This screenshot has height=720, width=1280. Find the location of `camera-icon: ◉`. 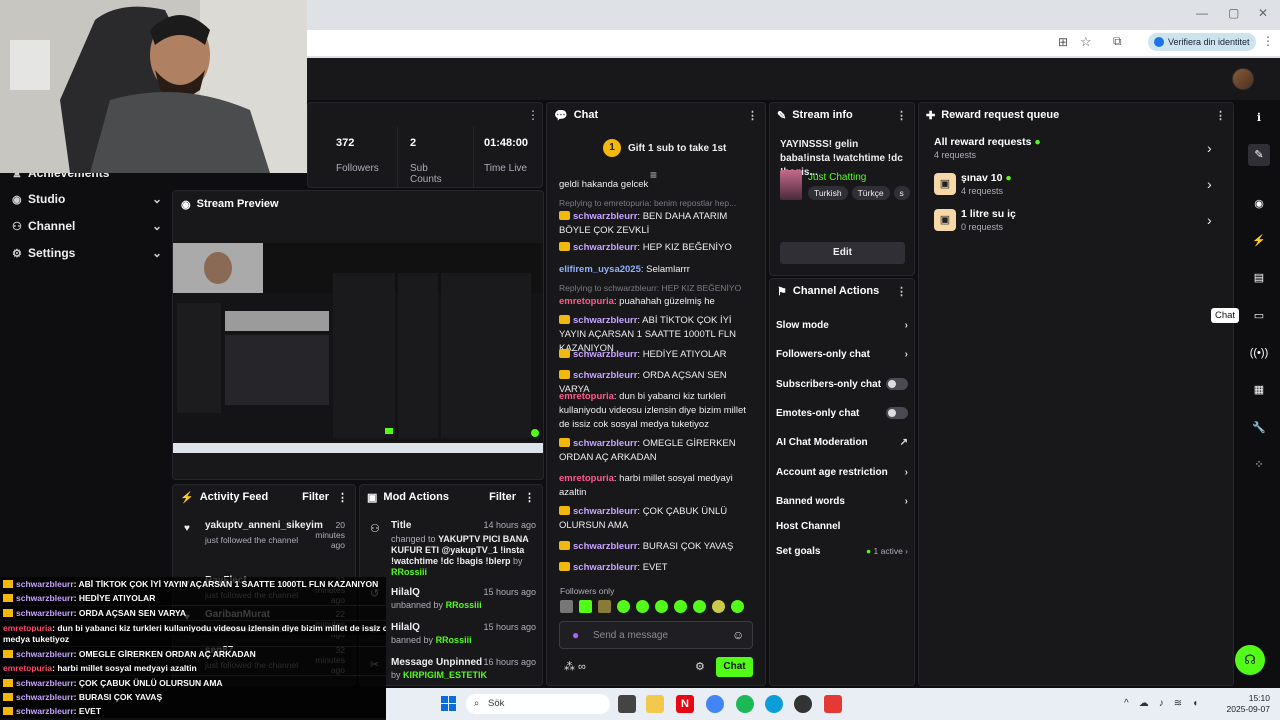

camera-icon: ◉ is located at coordinates (1259, 204).